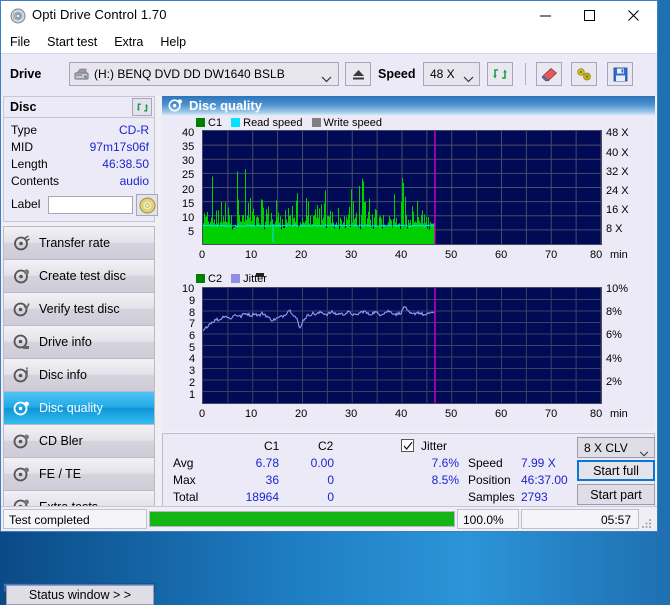  What do you see at coordinates (72, 42) in the screenshot?
I see `menu-item-start-test: Start test` at bounding box center [72, 42].